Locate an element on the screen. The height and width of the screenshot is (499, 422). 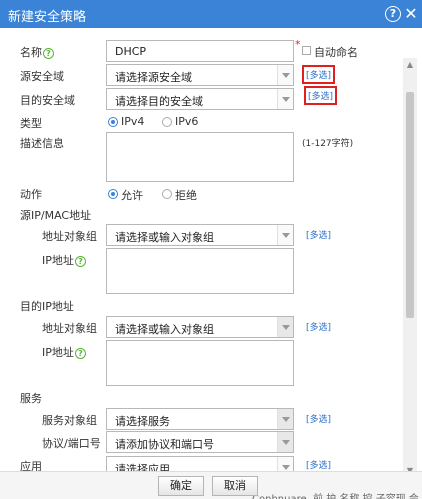
desc-hint: (1-127字符) is located at coordinates (328, 144).